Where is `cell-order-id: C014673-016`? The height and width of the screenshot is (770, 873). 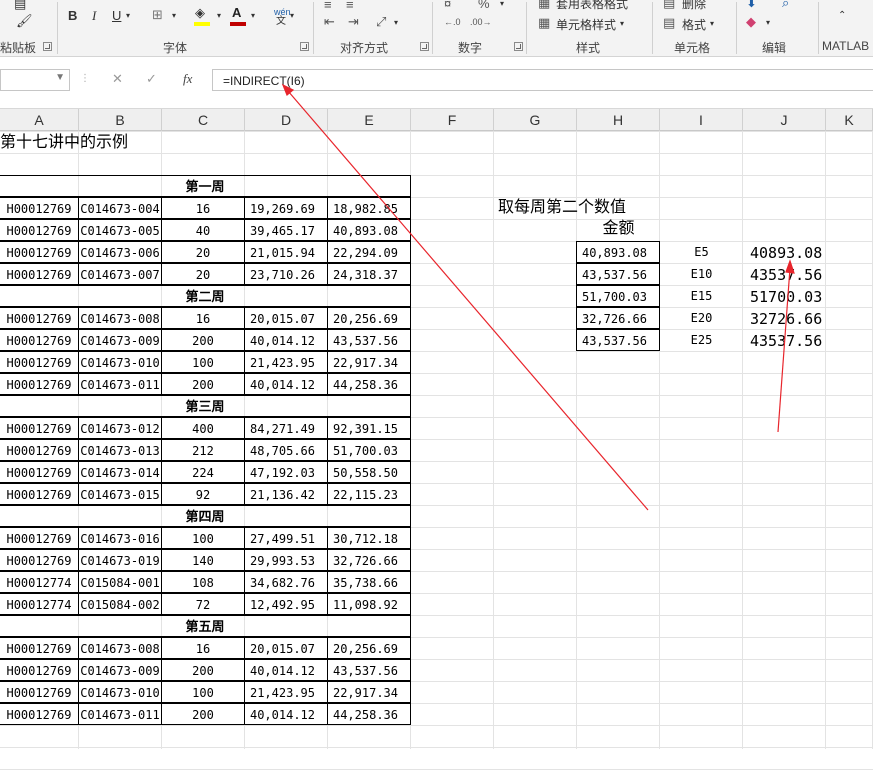
cell-order-id: C014673-016 is located at coordinates (120, 538).